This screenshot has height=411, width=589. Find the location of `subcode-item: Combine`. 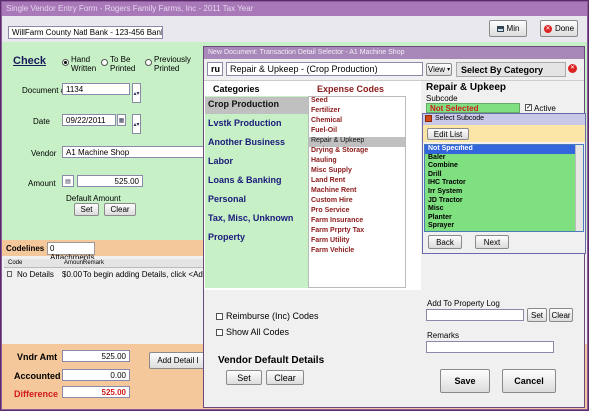

subcode-item: Combine is located at coordinates (504, 166).